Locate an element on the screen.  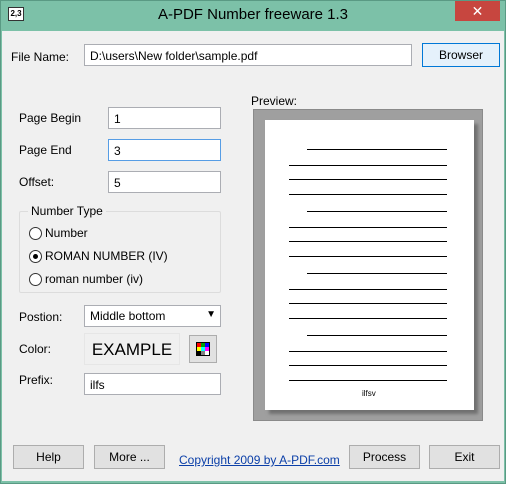
palette-icon is located at coordinates (203, 349).